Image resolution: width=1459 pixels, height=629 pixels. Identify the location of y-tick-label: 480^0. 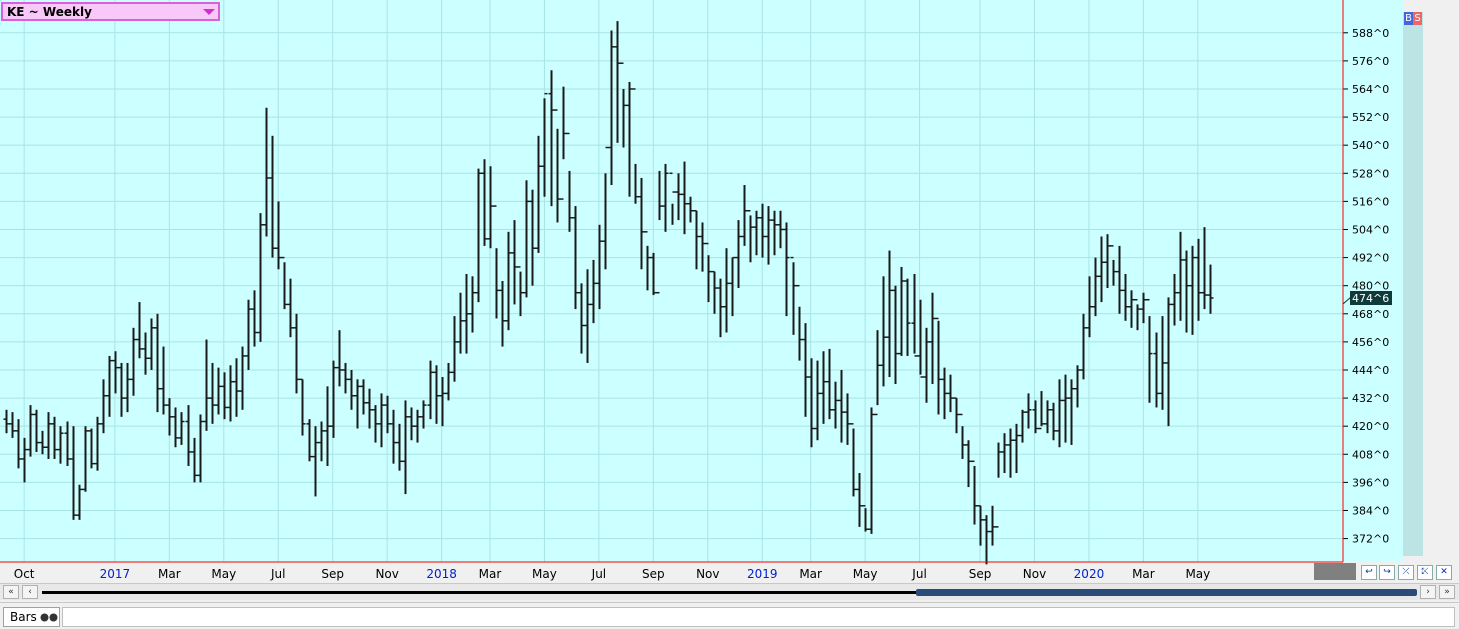
(1370, 286).